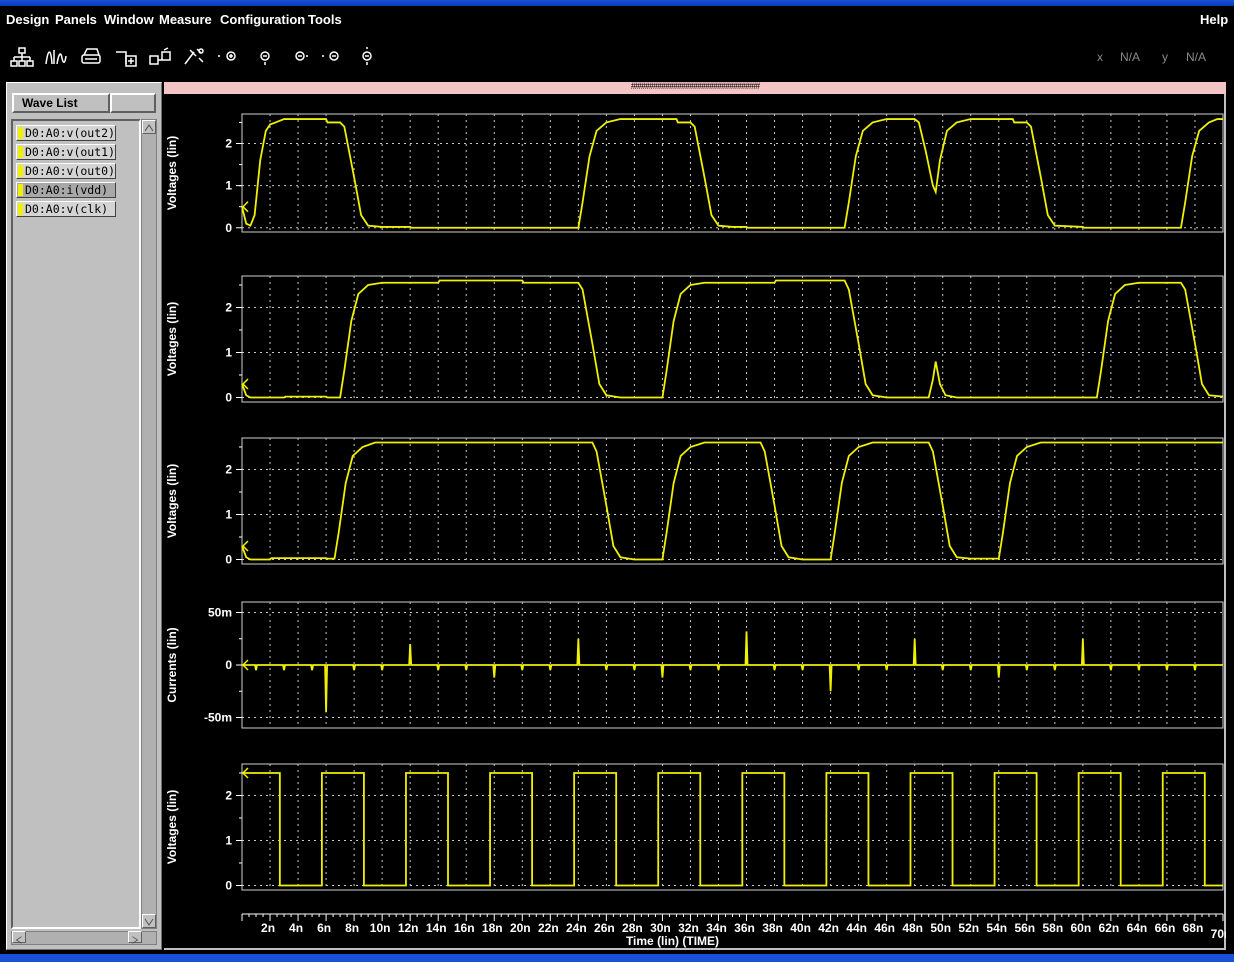  I want to click on zoom-region-icon, so click(367, 57).